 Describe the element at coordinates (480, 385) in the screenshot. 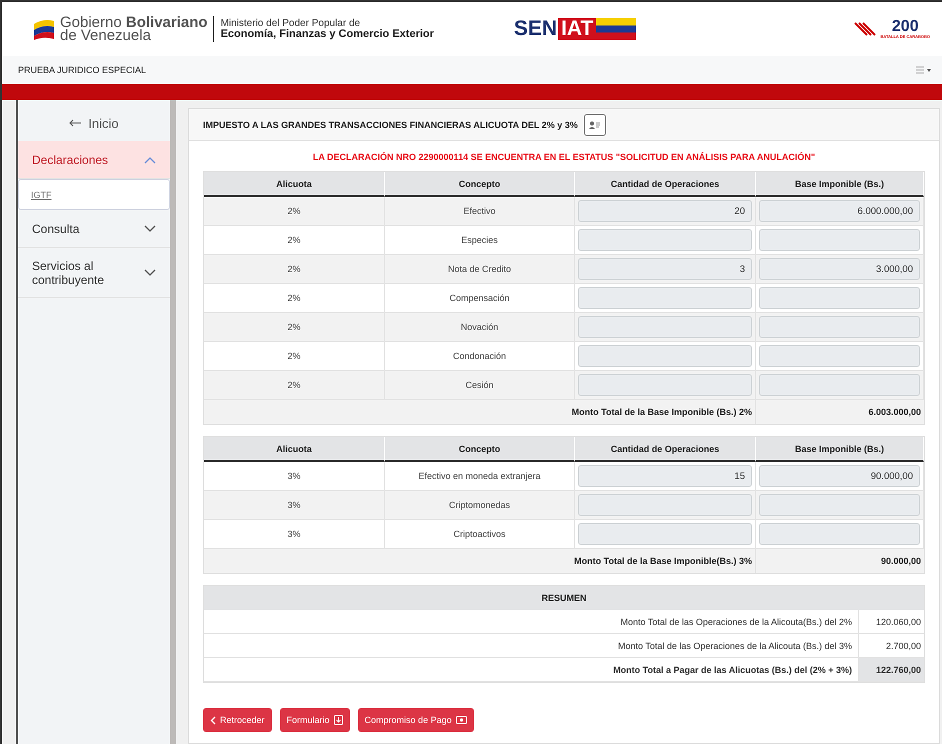

I see `table-cell: Cesión` at that location.